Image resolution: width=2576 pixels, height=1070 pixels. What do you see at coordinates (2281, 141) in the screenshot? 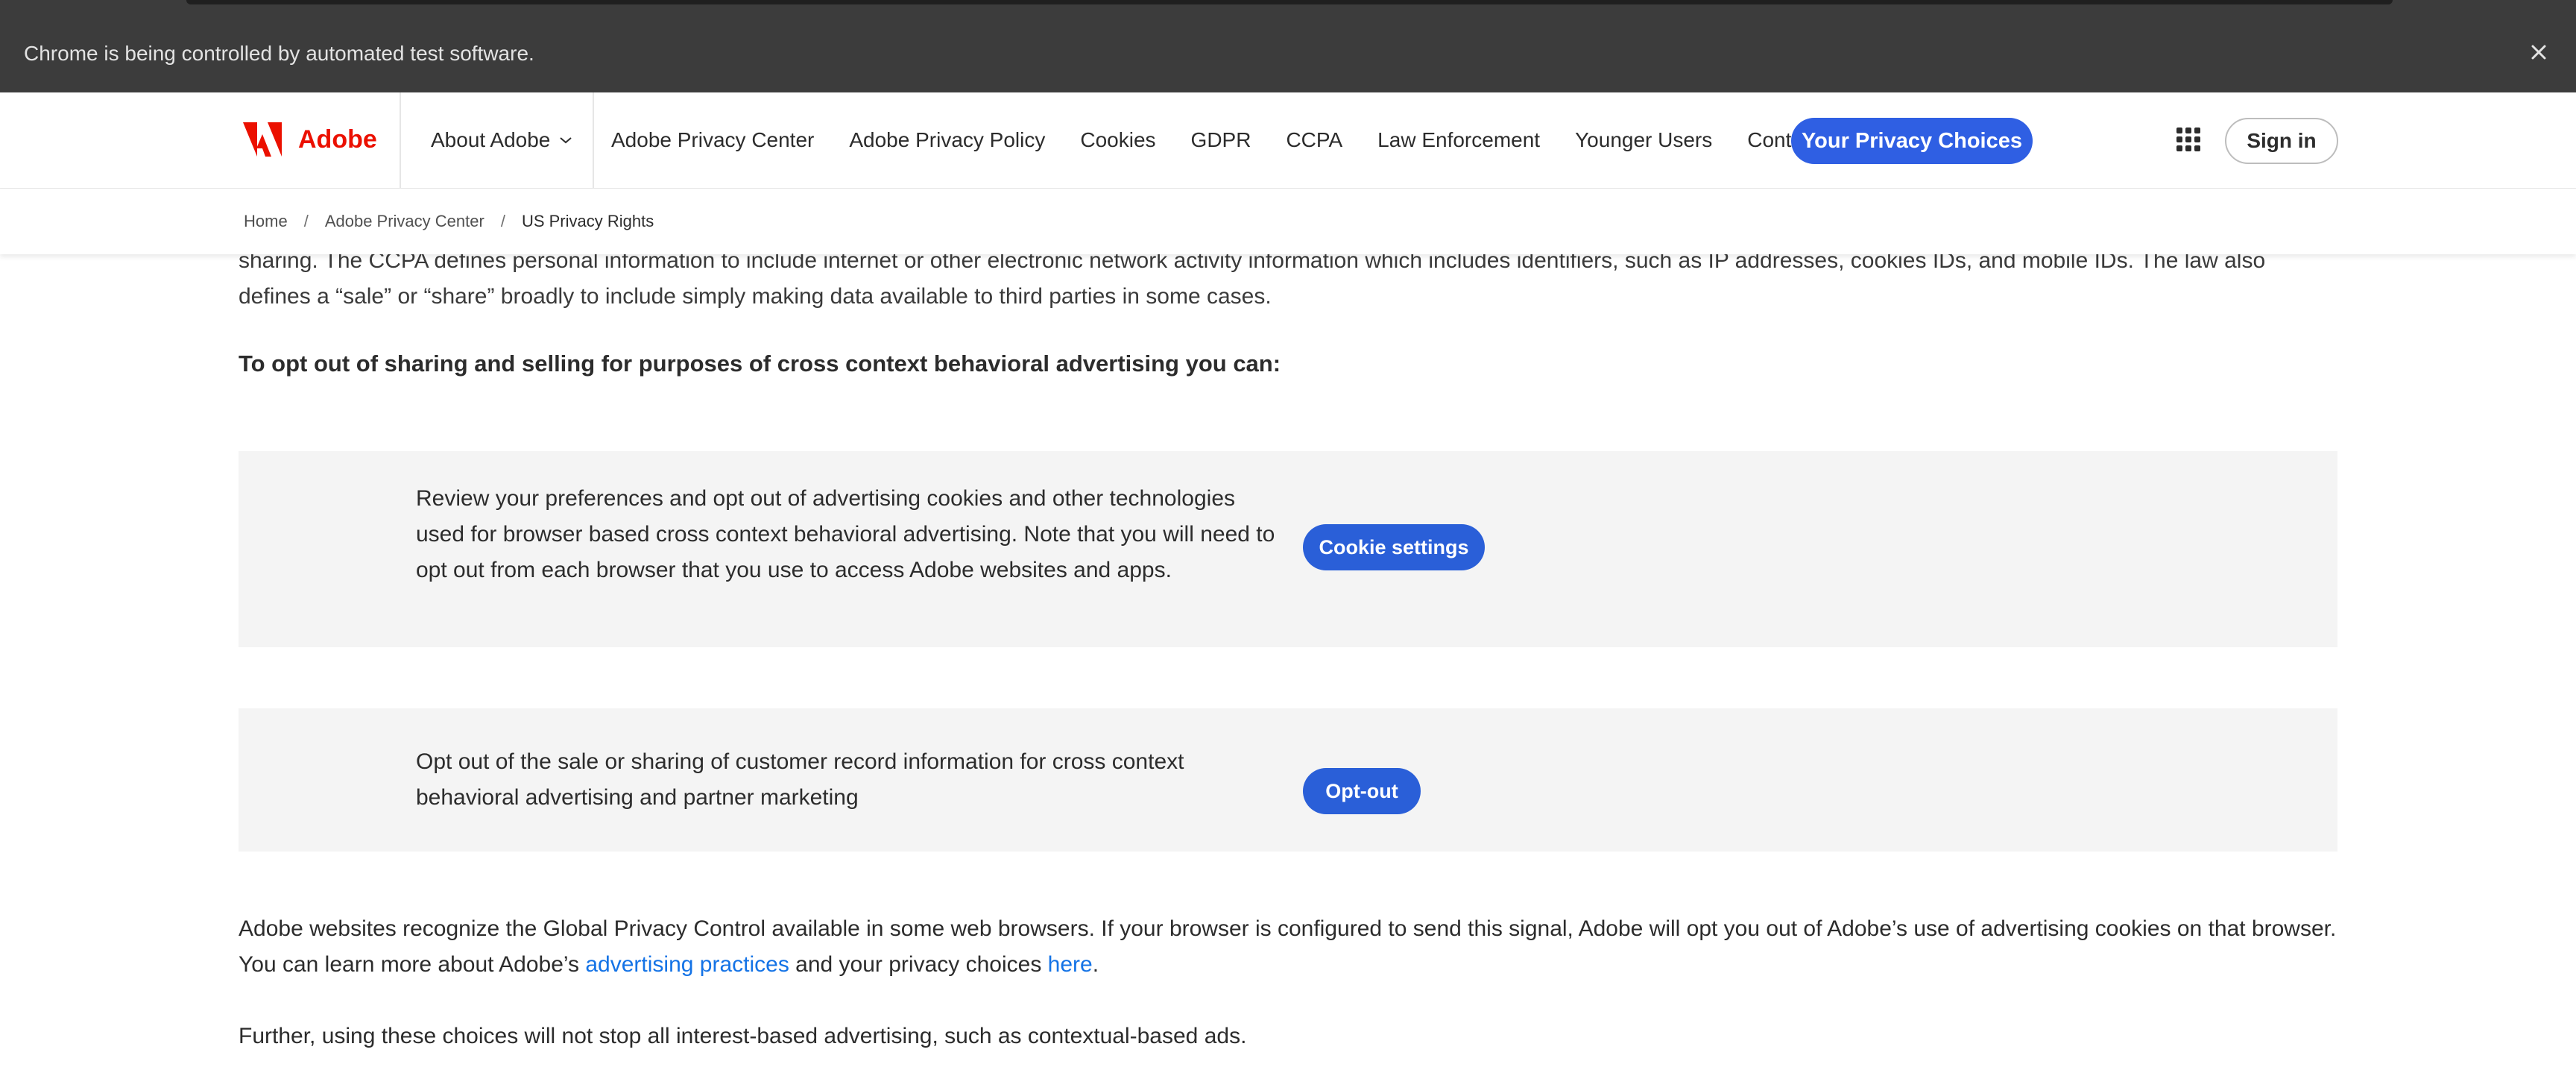
I see `sign-in-button: Sign in` at bounding box center [2281, 141].